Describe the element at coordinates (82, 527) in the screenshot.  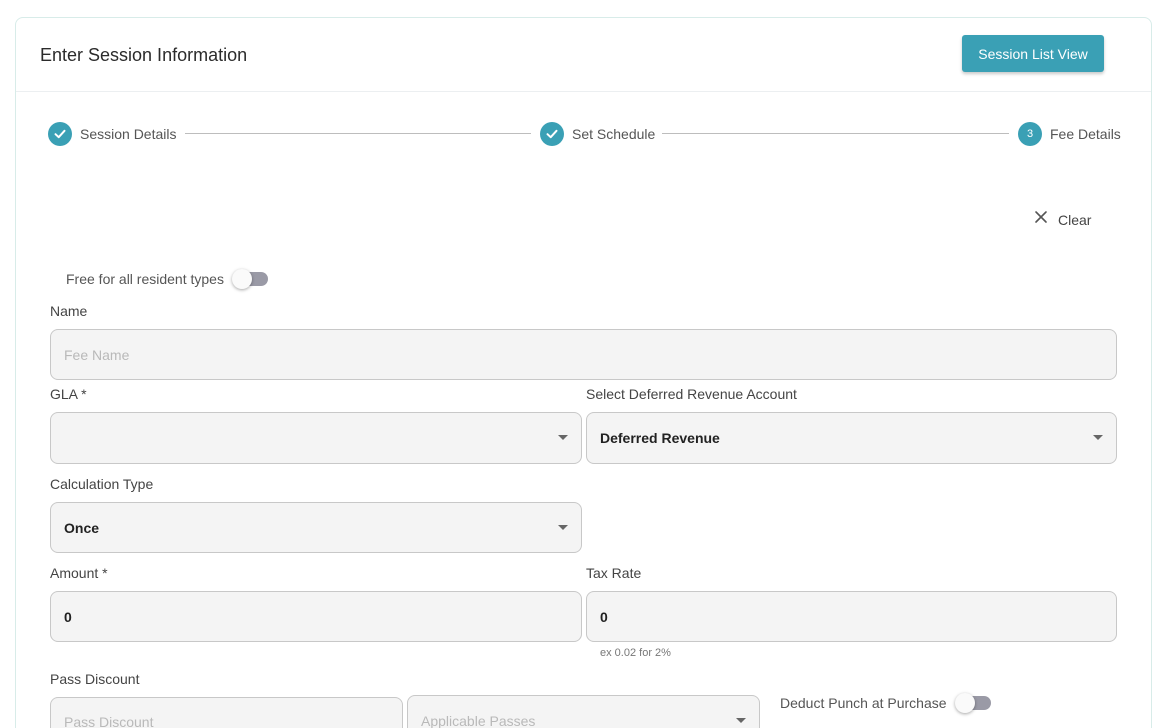
I see `calculation-type-value: Once` at that location.